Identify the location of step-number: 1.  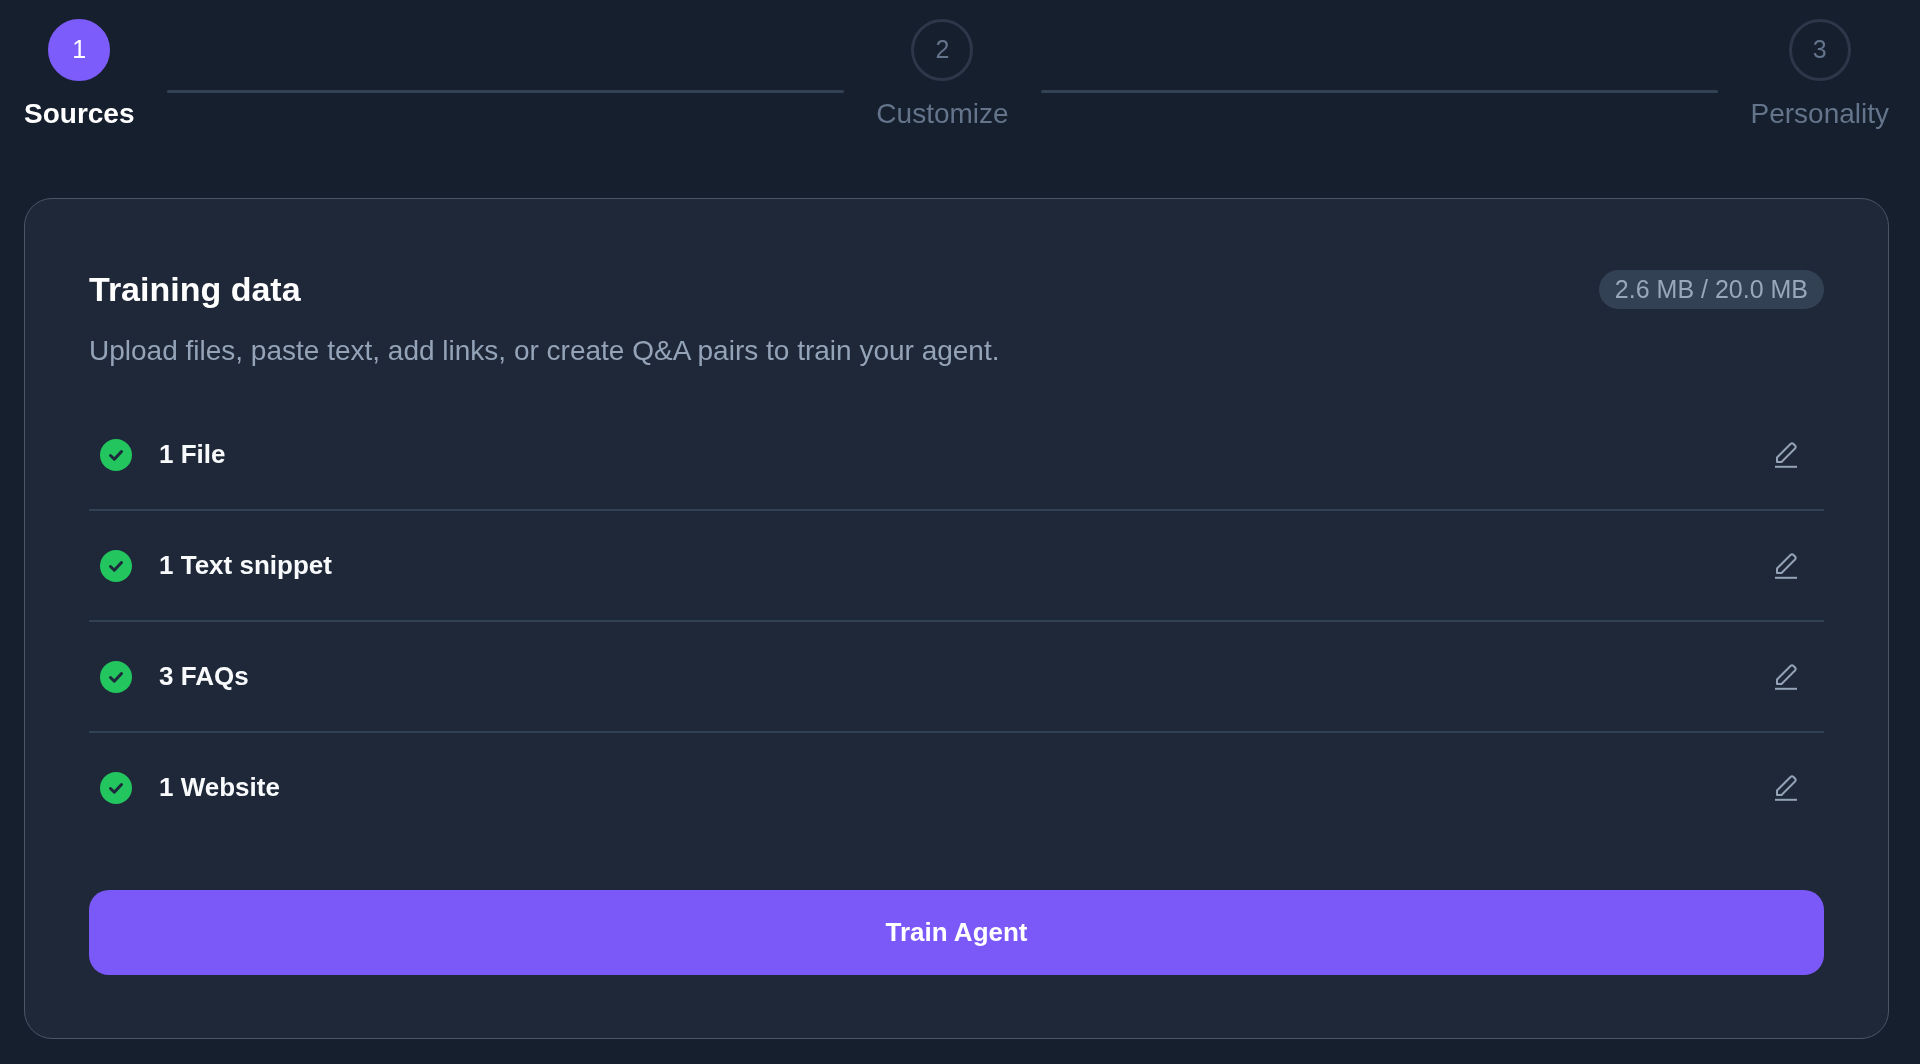
(79, 50).